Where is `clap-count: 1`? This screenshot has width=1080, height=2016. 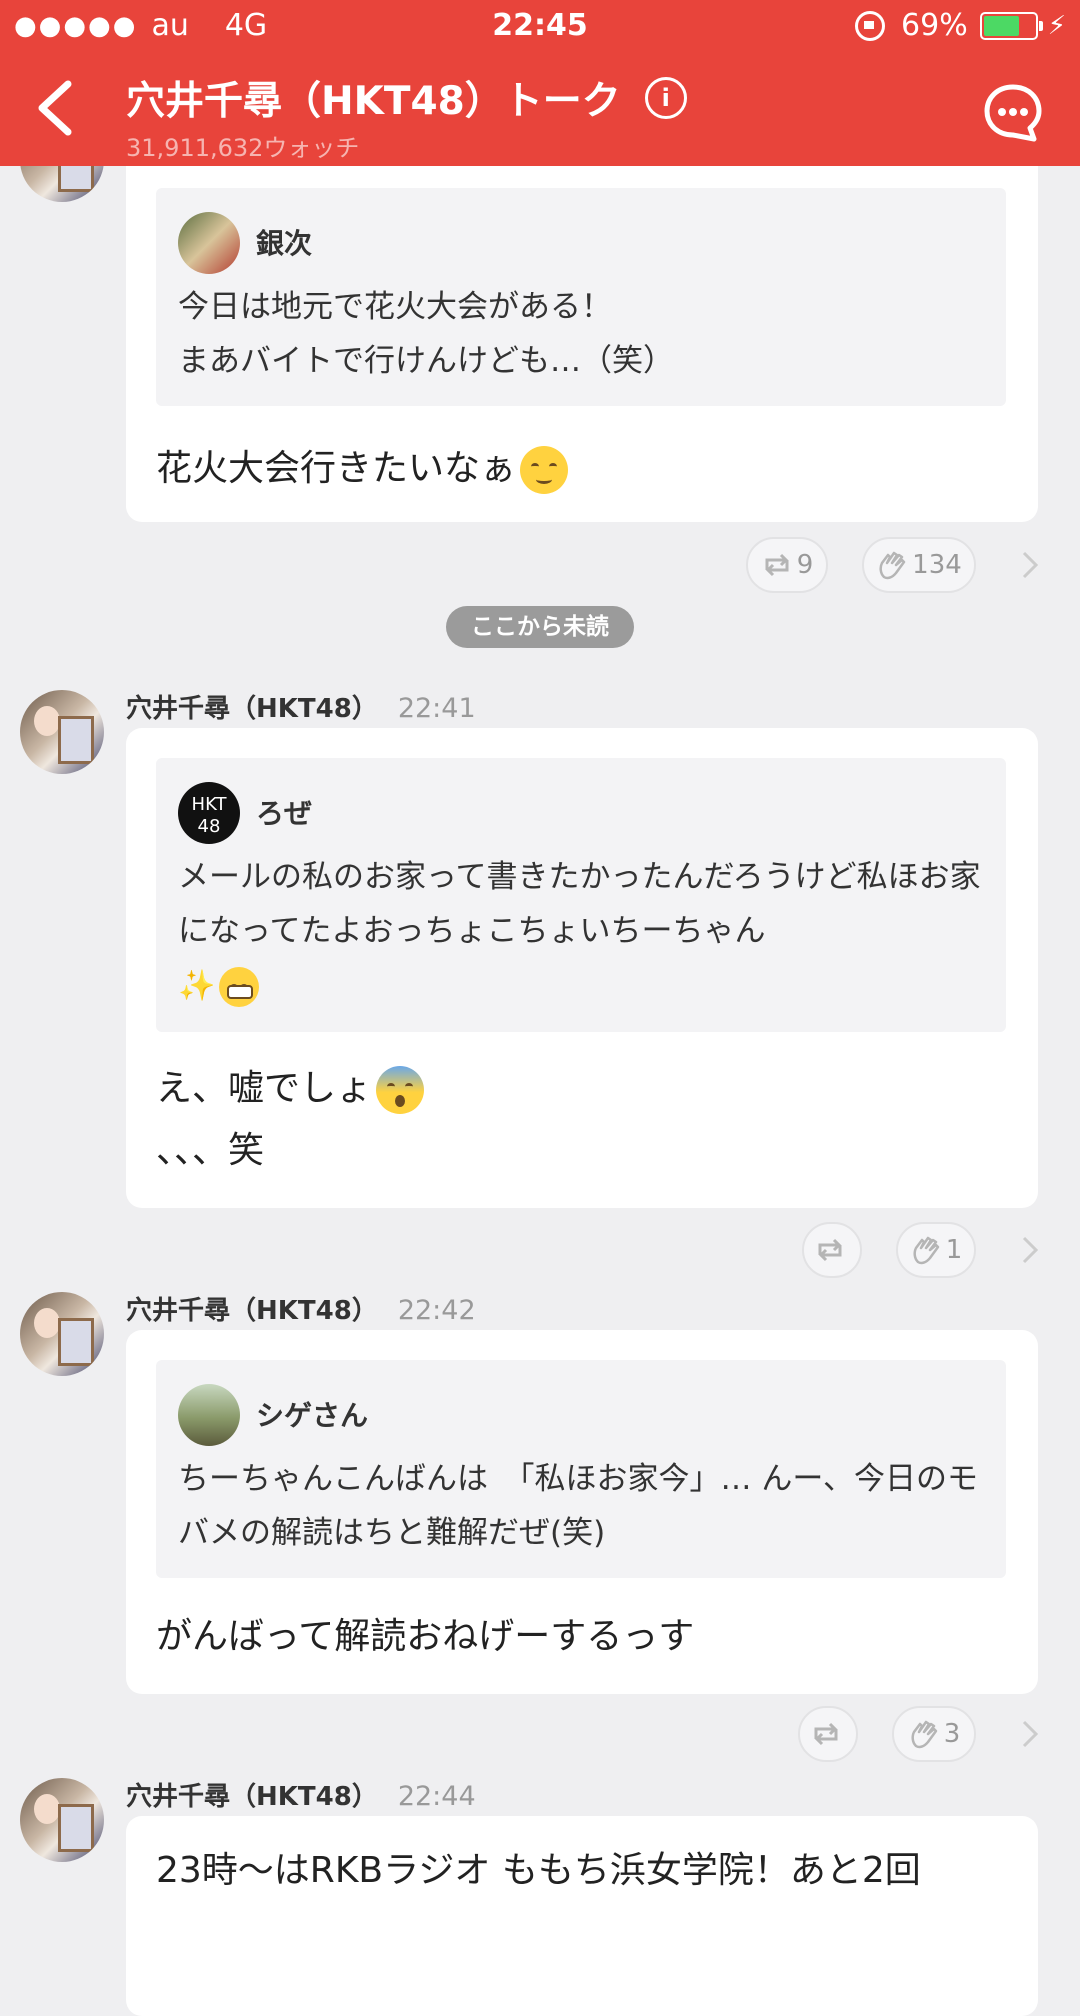
clap-count: 1 is located at coordinates (954, 1250).